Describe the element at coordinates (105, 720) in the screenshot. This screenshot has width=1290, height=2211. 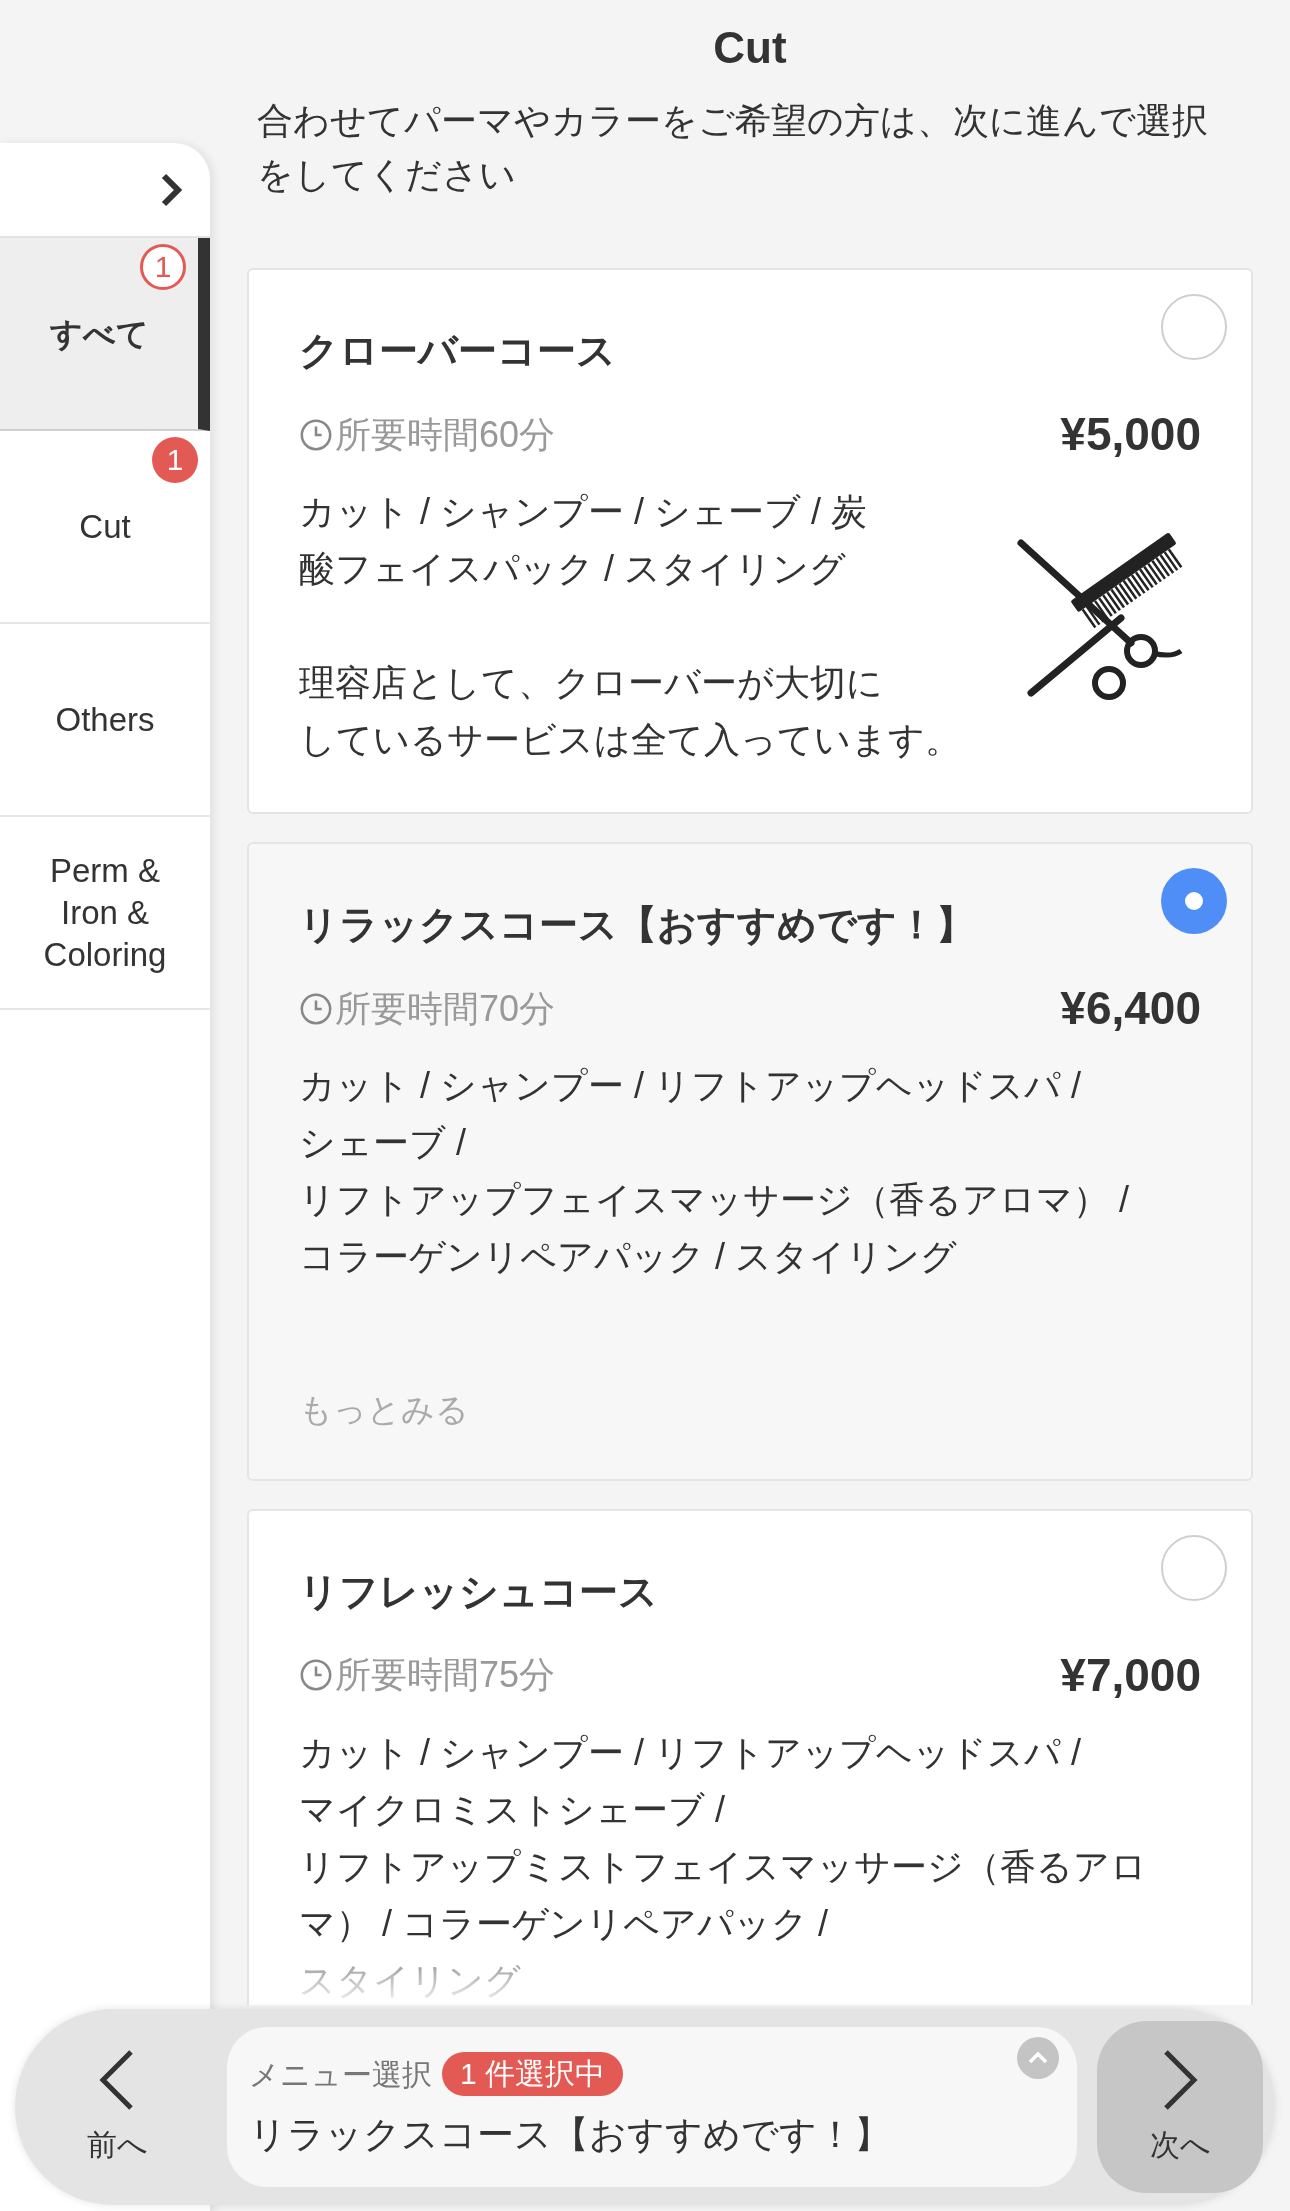
I see `sidebar-item: Others` at that location.